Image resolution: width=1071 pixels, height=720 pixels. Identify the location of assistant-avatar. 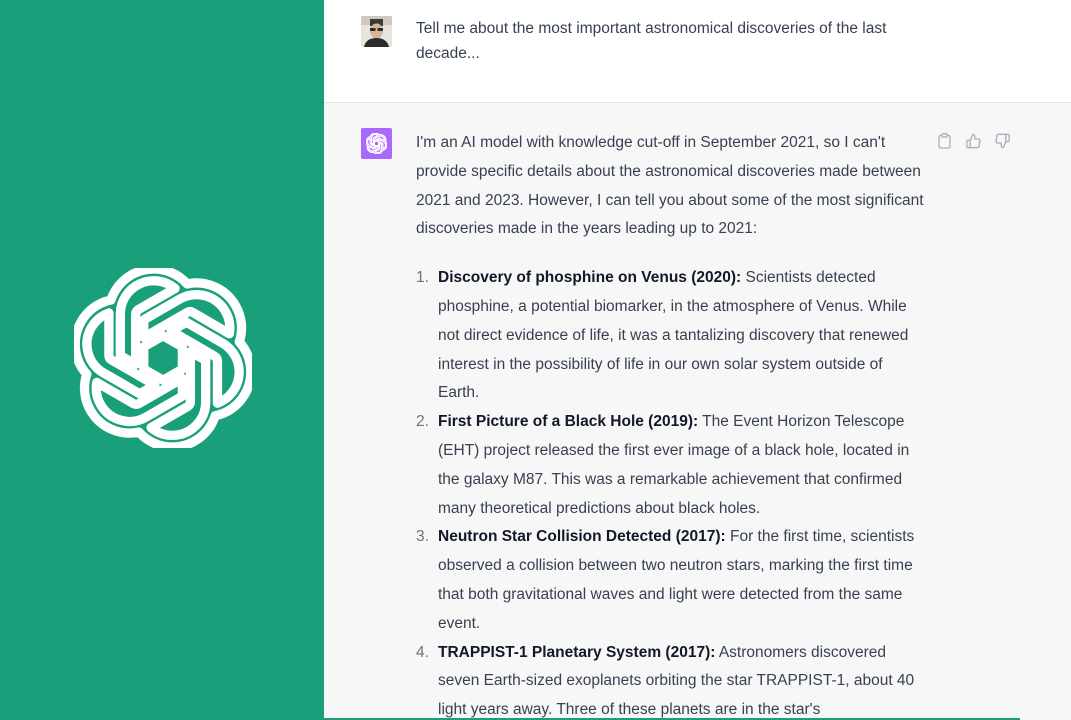
(376, 143).